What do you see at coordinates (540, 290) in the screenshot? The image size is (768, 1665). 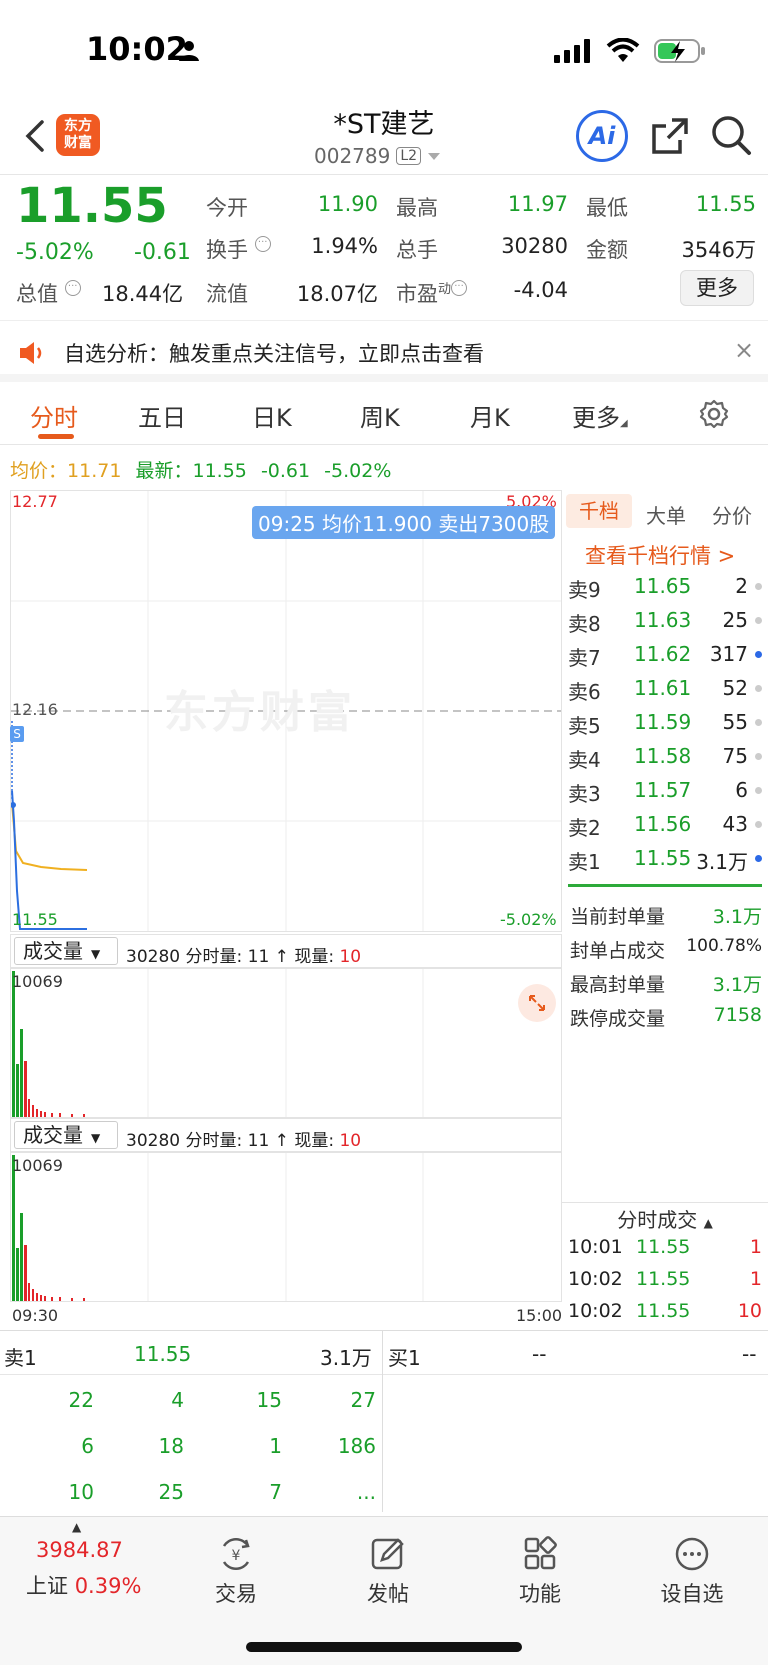 I see `pe-value: -4.04` at bounding box center [540, 290].